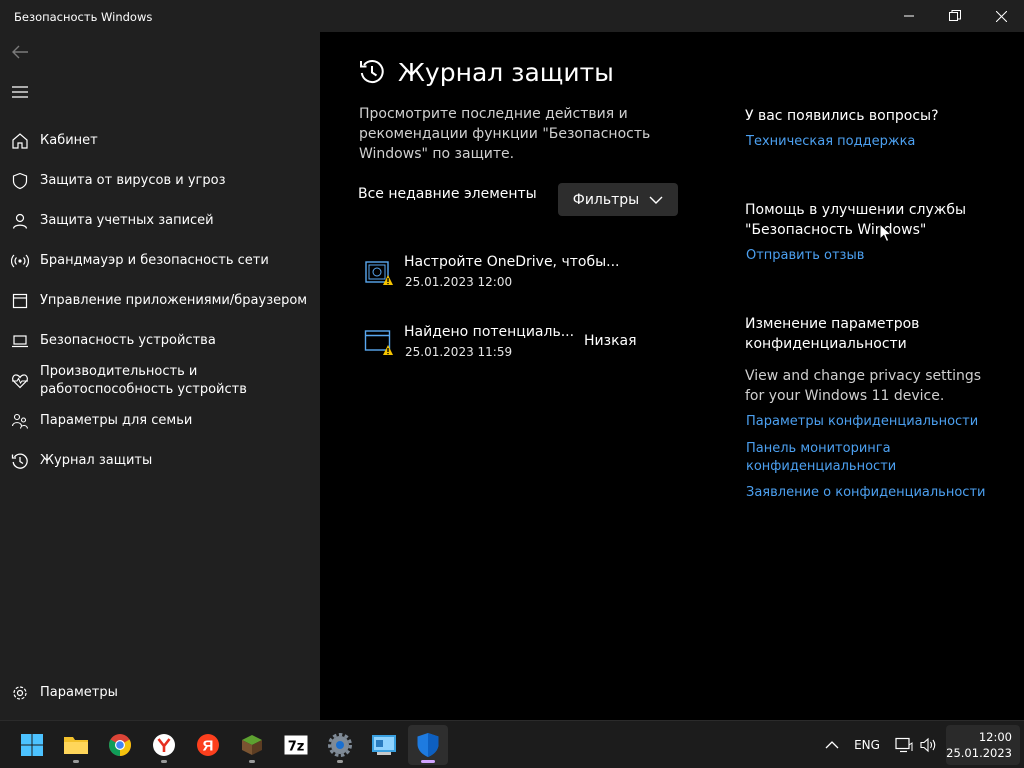 This screenshot has width=1024, height=768. I want to click on app-window-icon, so click(20, 301).